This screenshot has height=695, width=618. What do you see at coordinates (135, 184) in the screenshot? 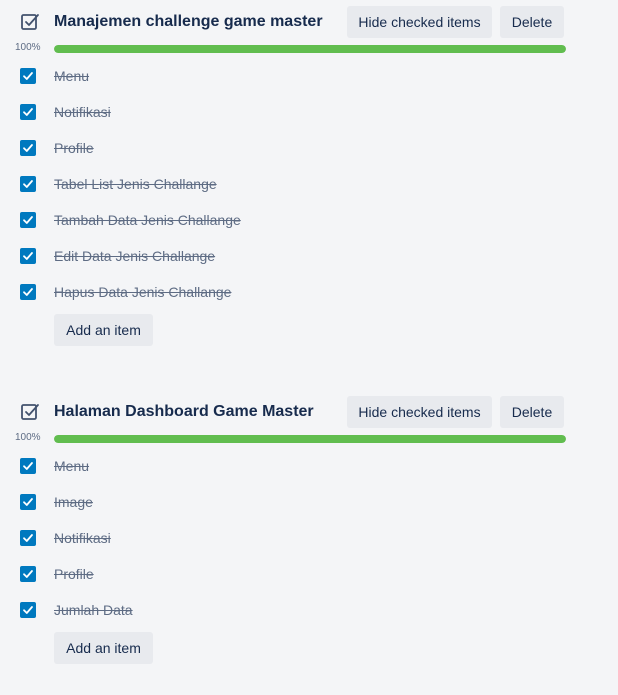
I see `item-label: Tabel List Jenis Challange` at bounding box center [135, 184].